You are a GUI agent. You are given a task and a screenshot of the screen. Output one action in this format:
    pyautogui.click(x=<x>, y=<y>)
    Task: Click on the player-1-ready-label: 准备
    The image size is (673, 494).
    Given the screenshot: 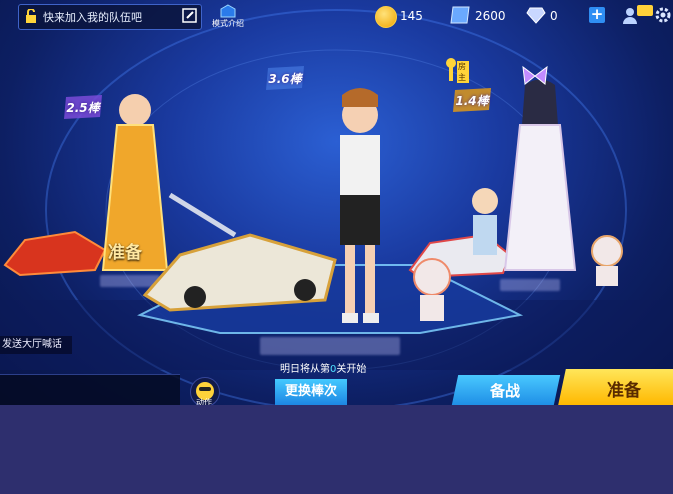 What is the action you would take?
    pyautogui.click(x=125, y=253)
    